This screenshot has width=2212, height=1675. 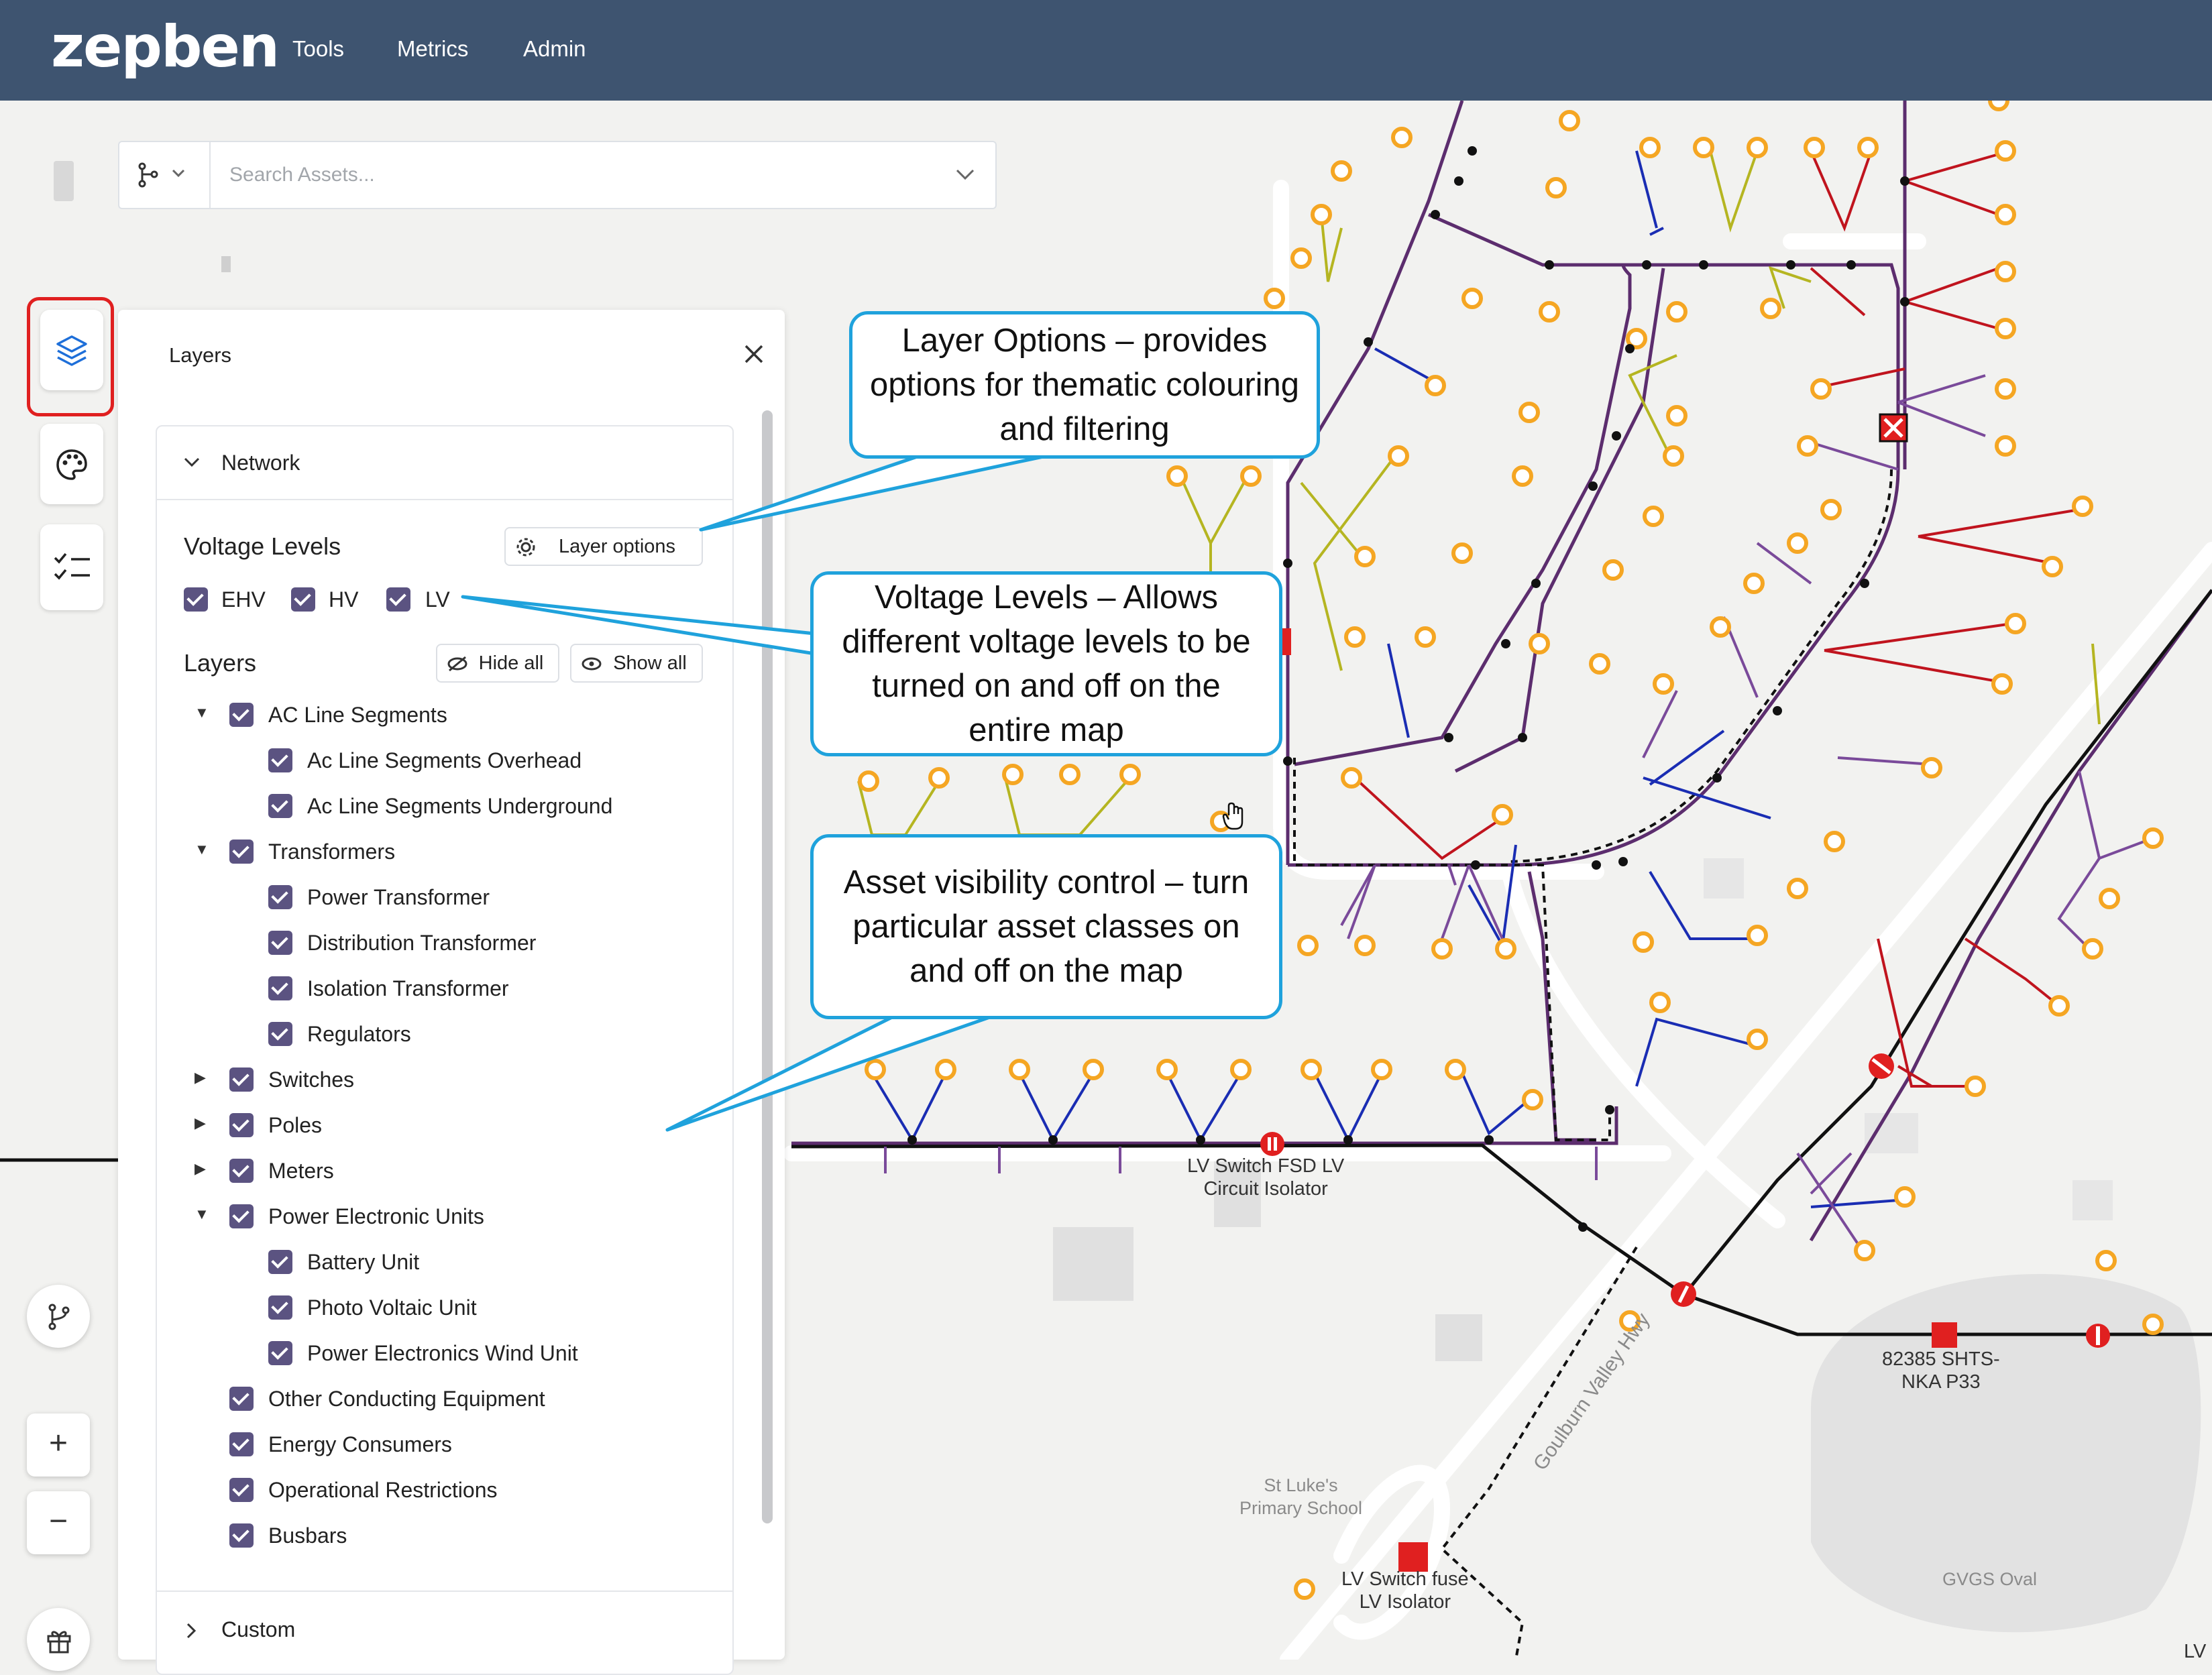 I want to click on callout-pointers, so click(x=754, y=789).